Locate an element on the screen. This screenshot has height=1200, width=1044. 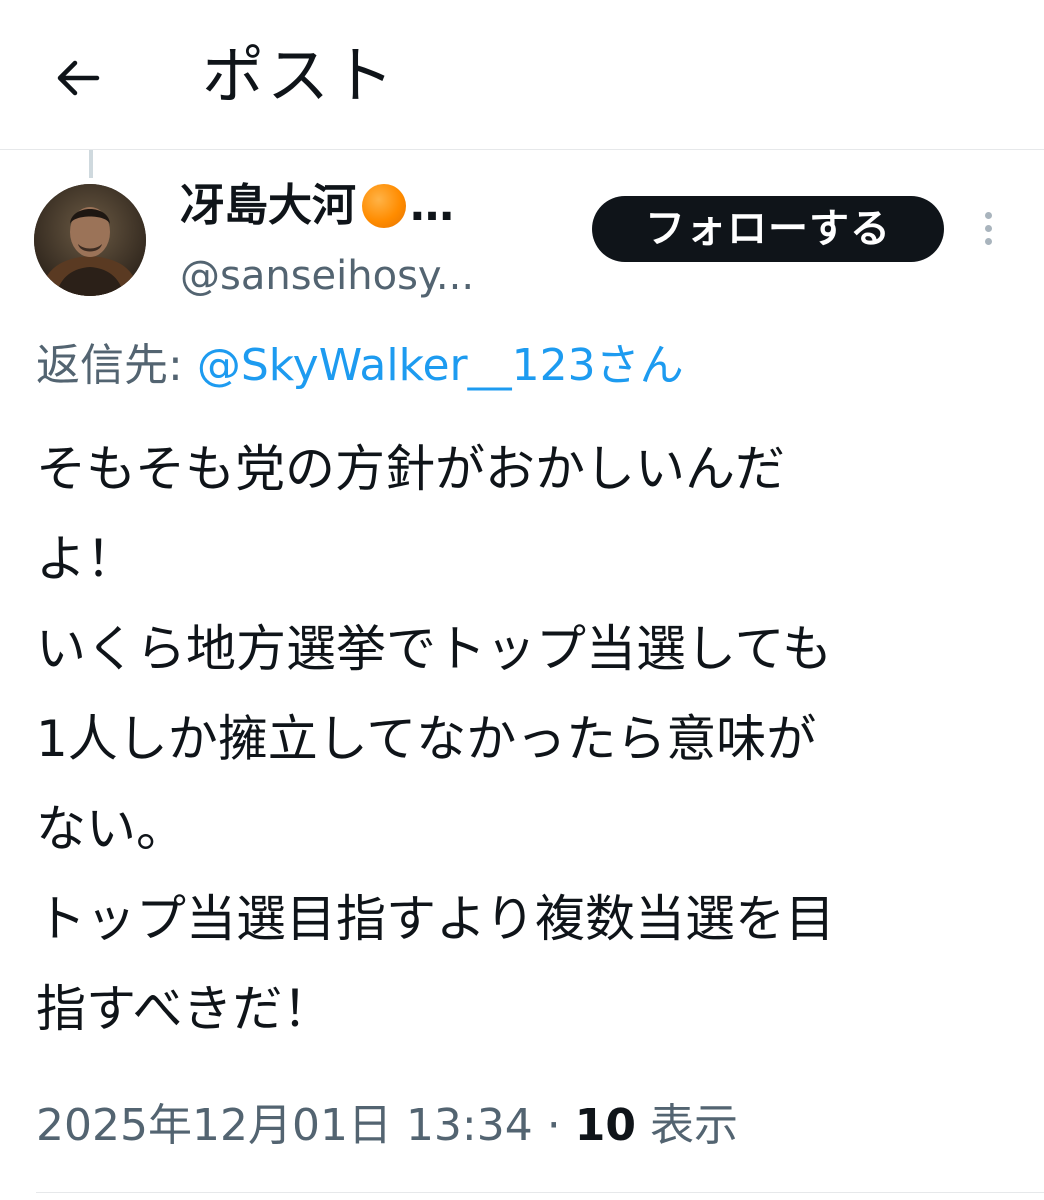
page-title: ポスト is located at coordinates (300, 75).